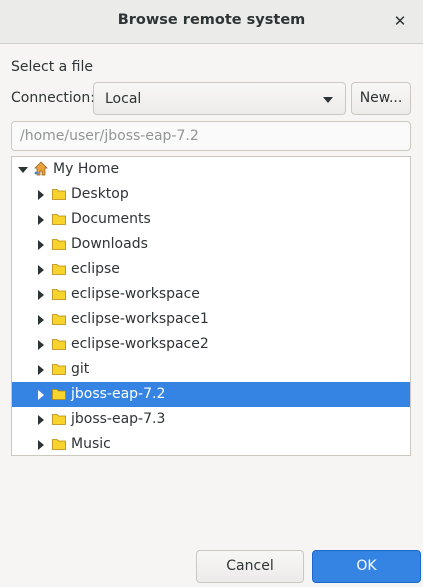 This screenshot has height=587, width=423. What do you see at coordinates (118, 394) in the screenshot?
I see `tree-folder-label: jboss-eap-7.2` at bounding box center [118, 394].